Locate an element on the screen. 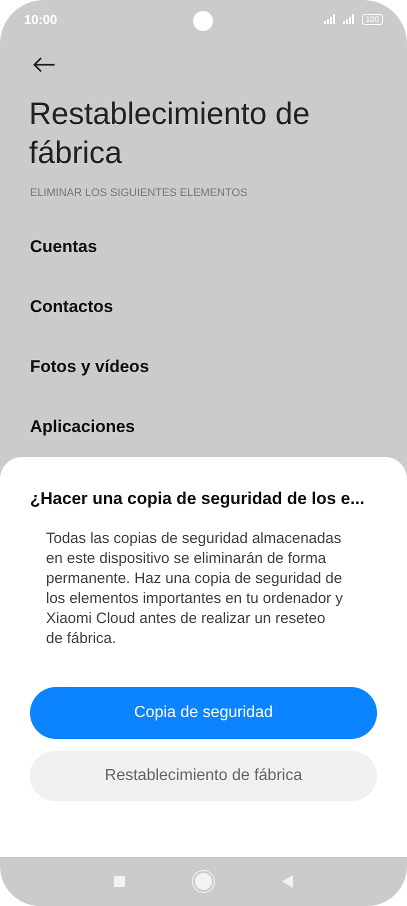 The width and height of the screenshot is (407, 906). back-icon is located at coordinates (287, 881).